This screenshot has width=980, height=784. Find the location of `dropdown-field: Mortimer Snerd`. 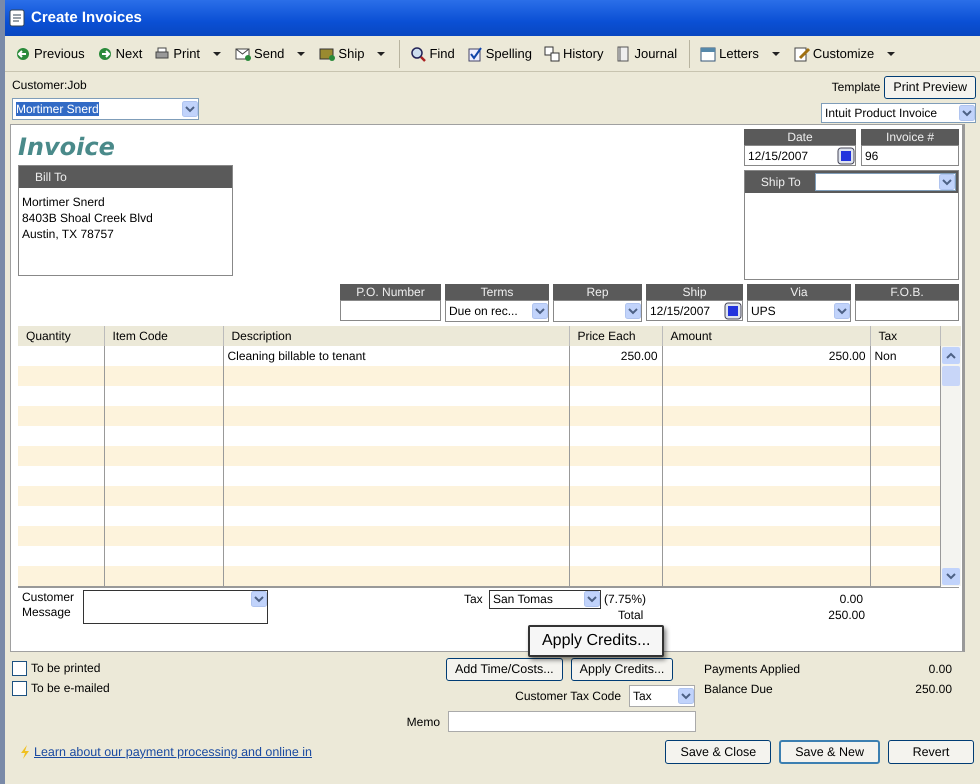

dropdown-field: Mortimer Snerd is located at coordinates (105, 109).